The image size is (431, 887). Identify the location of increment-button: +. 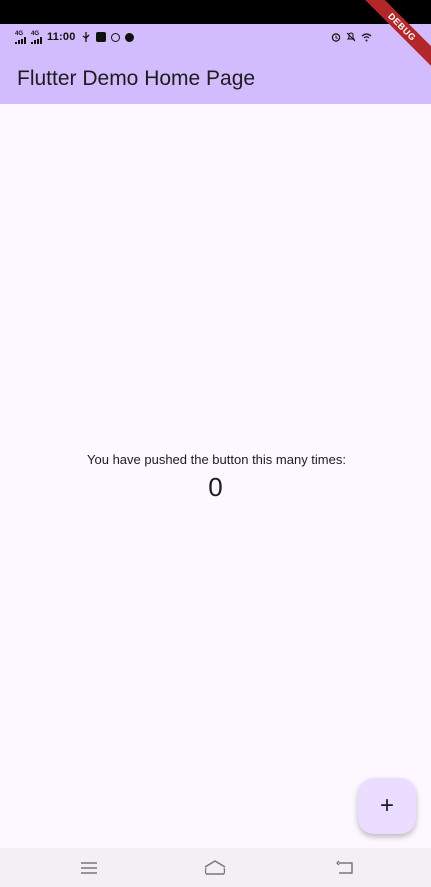
(387, 806).